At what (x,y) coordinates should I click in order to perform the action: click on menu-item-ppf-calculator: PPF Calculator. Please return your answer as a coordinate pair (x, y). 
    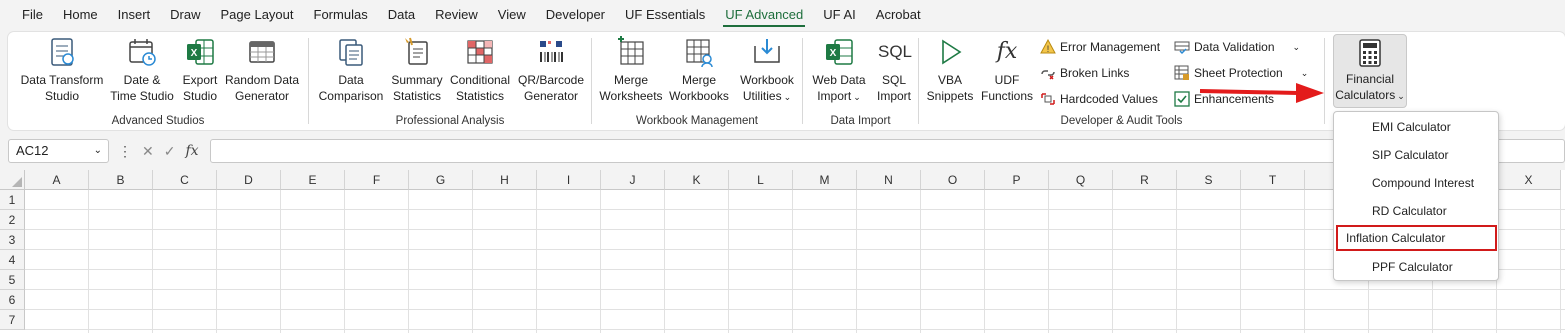
    Looking at the image, I should click on (1416, 267).